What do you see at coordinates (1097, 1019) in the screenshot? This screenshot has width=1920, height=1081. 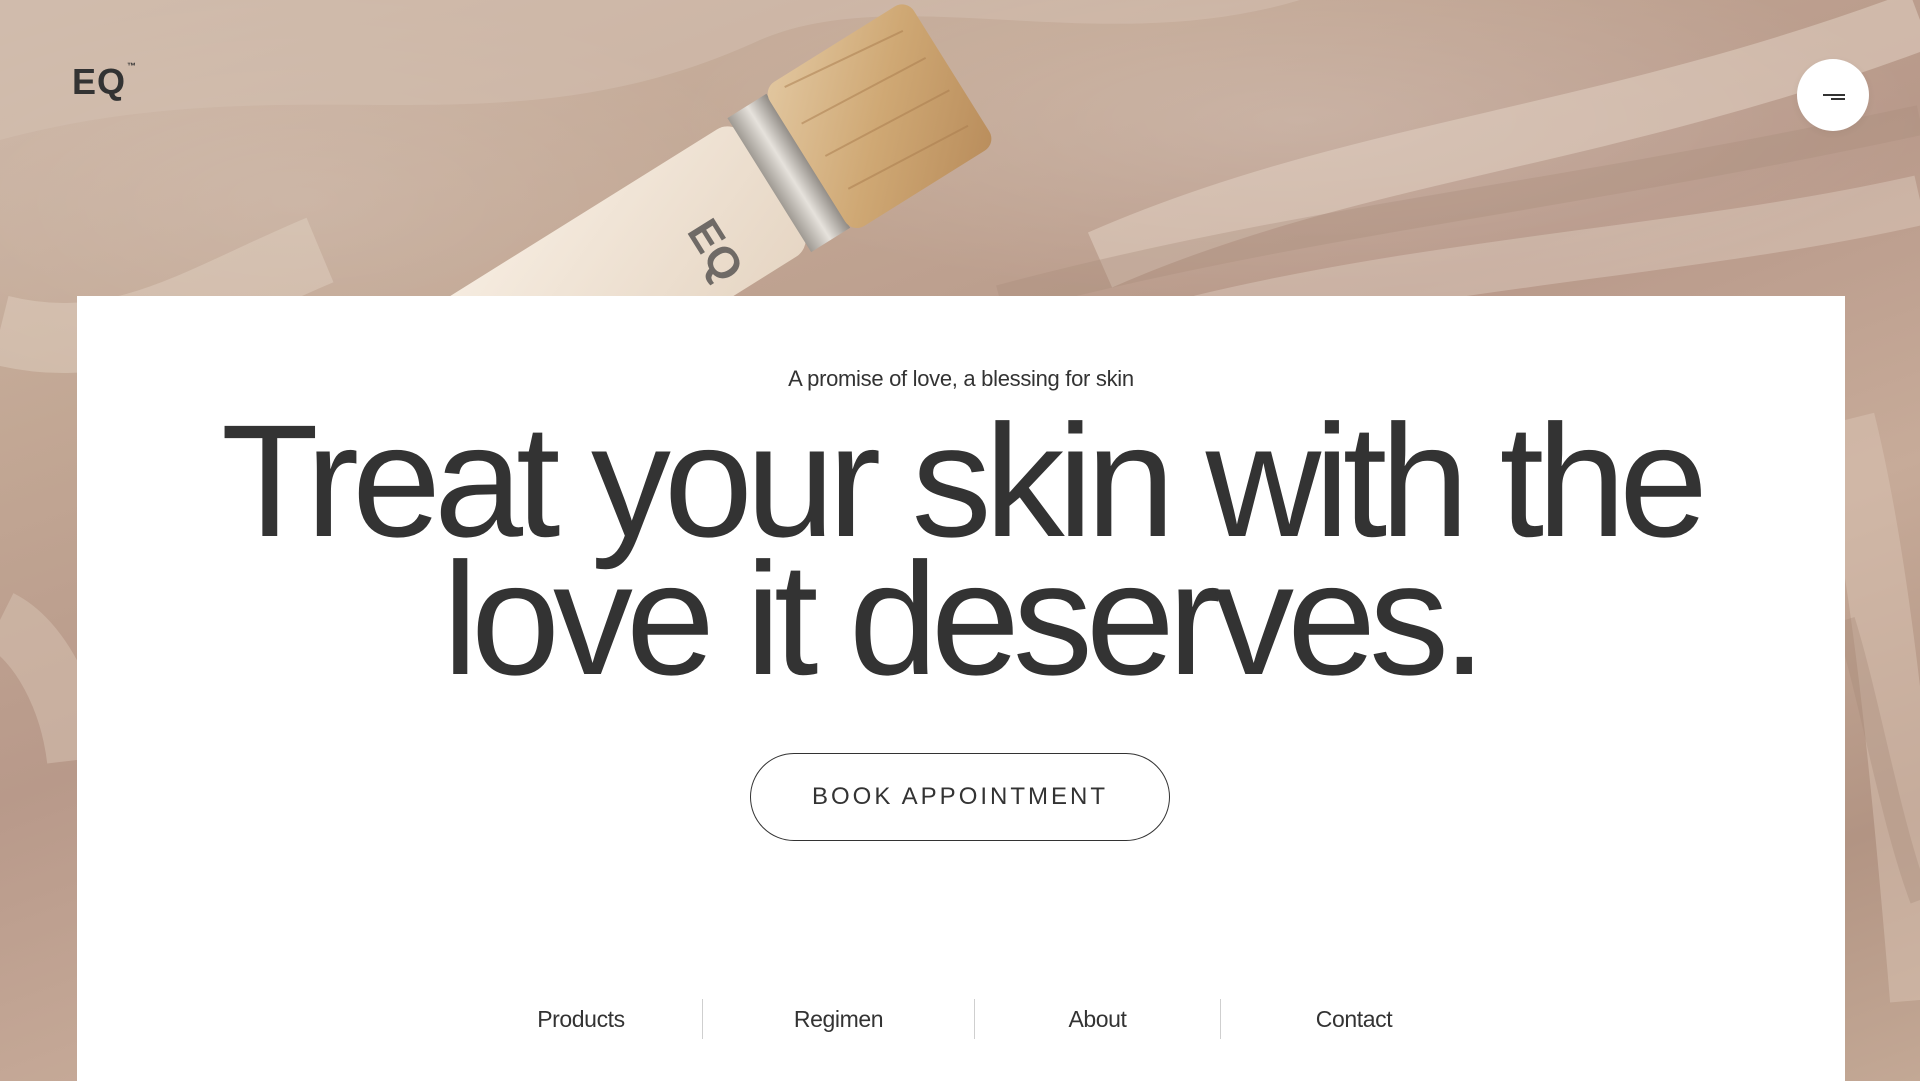 I see `nav-link-about: About` at bounding box center [1097, 1019].